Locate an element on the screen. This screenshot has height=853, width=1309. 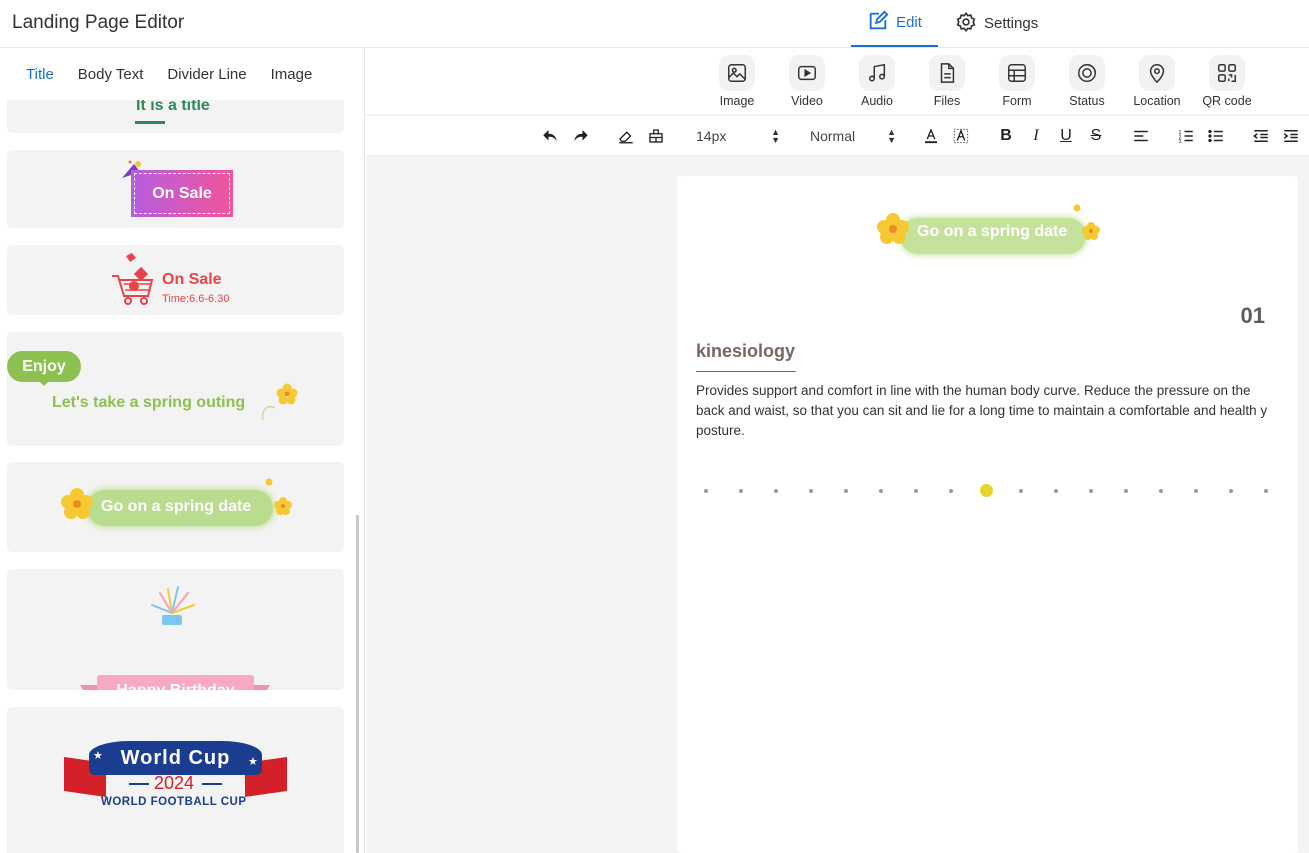
pagination-dot-active is located at coordinates (986, 490).